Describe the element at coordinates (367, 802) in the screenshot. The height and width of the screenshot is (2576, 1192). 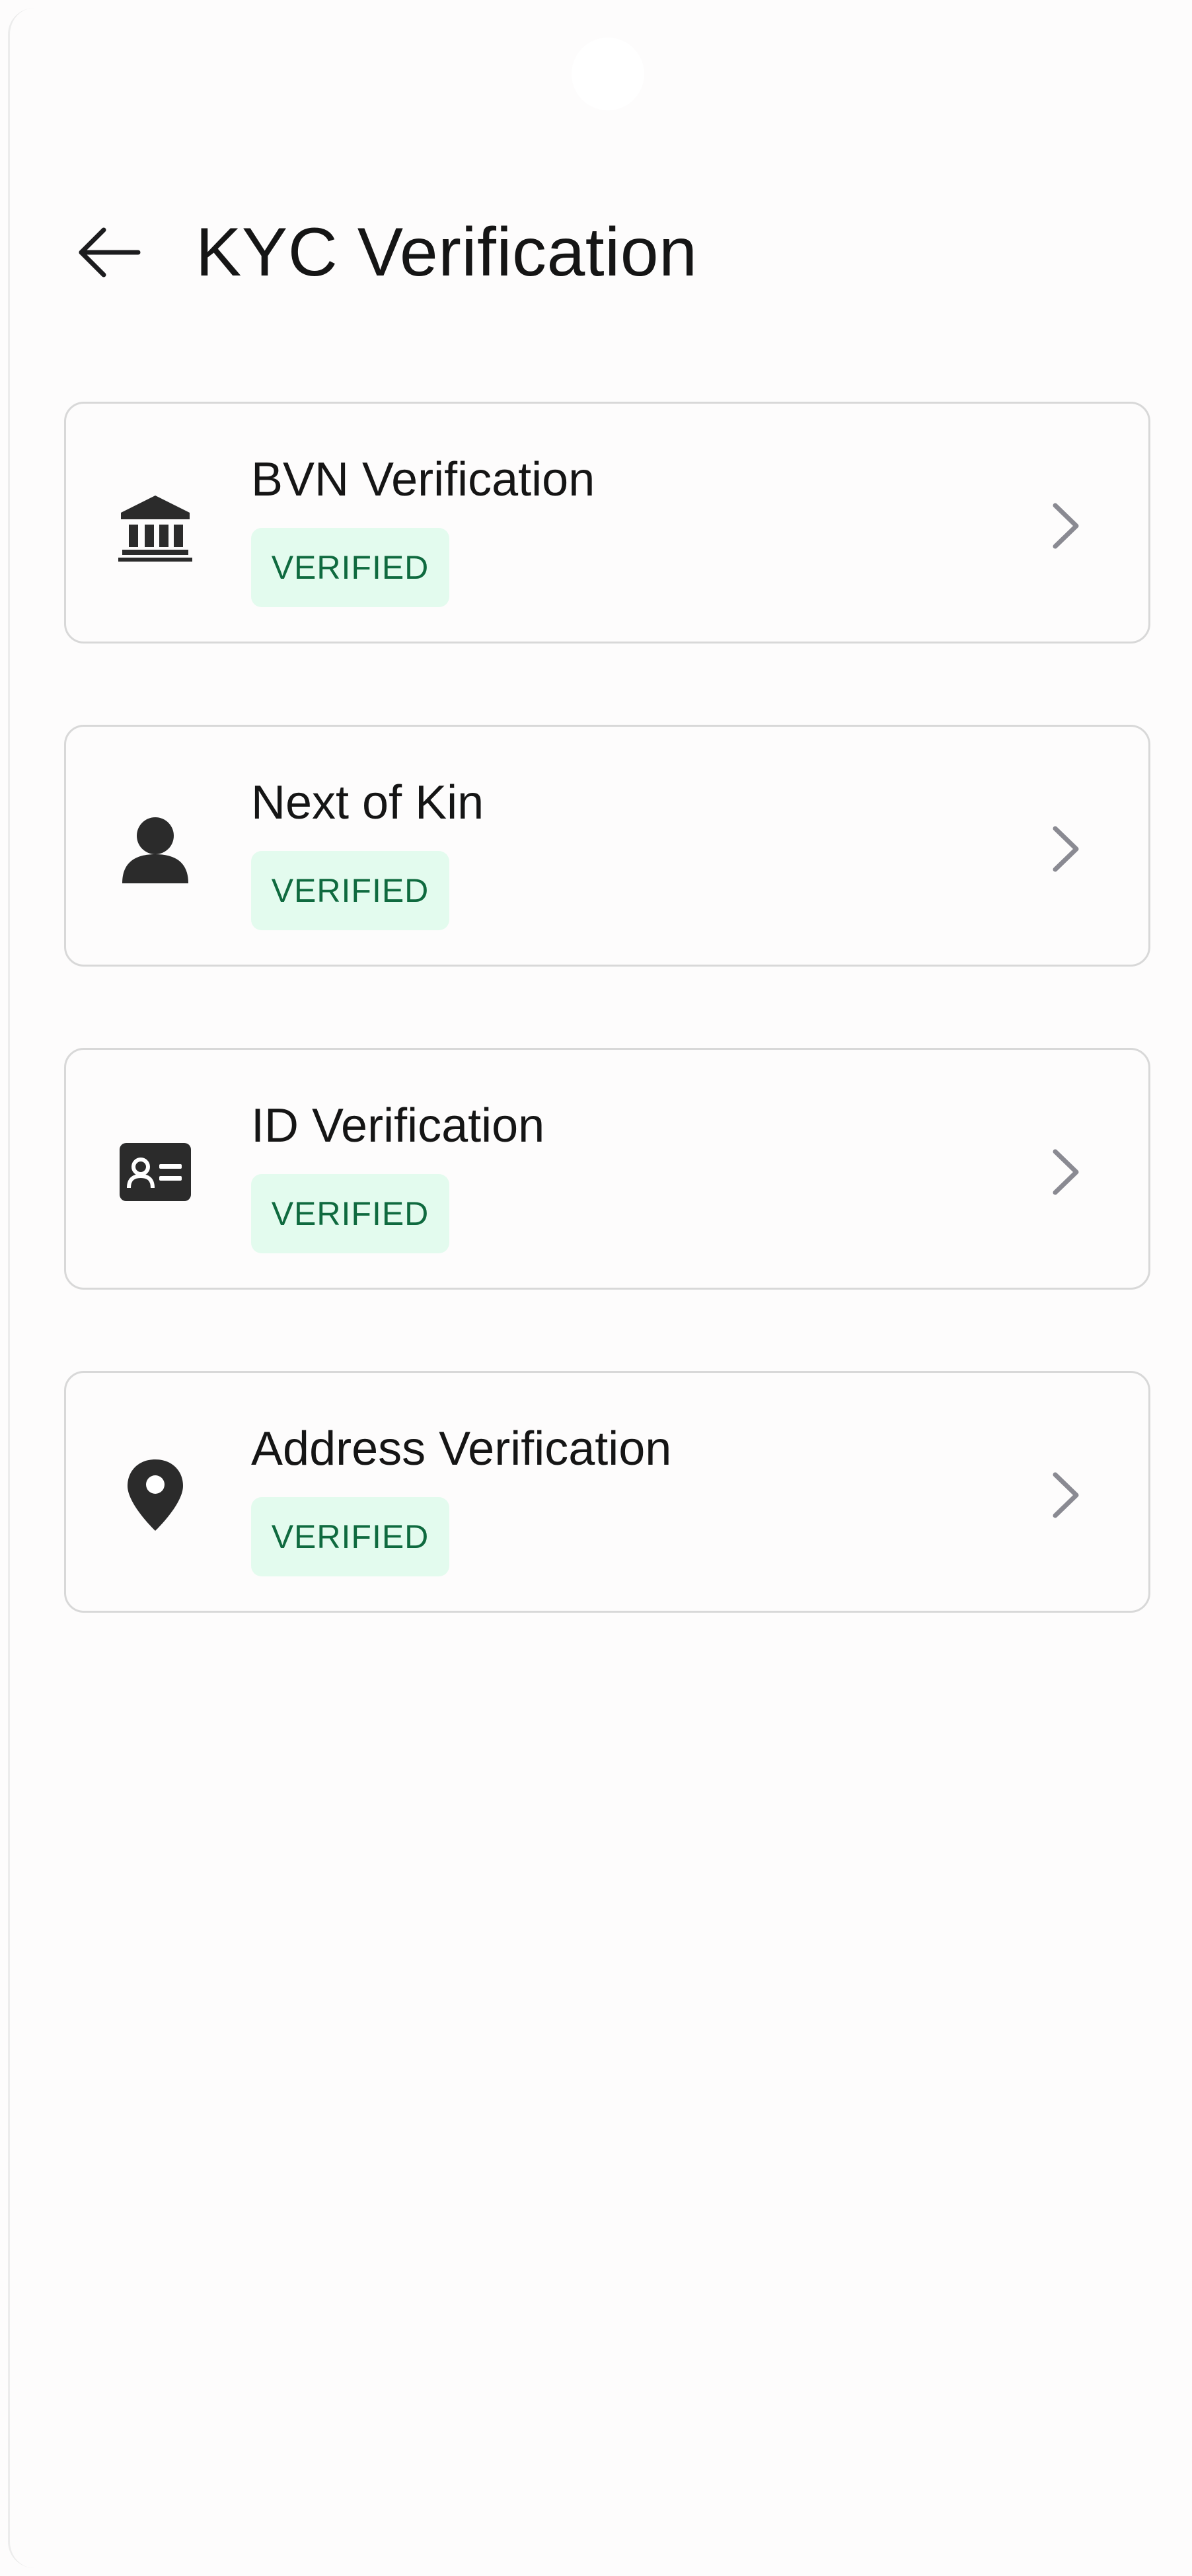
I see `card-title: Next of Kin` at that location.